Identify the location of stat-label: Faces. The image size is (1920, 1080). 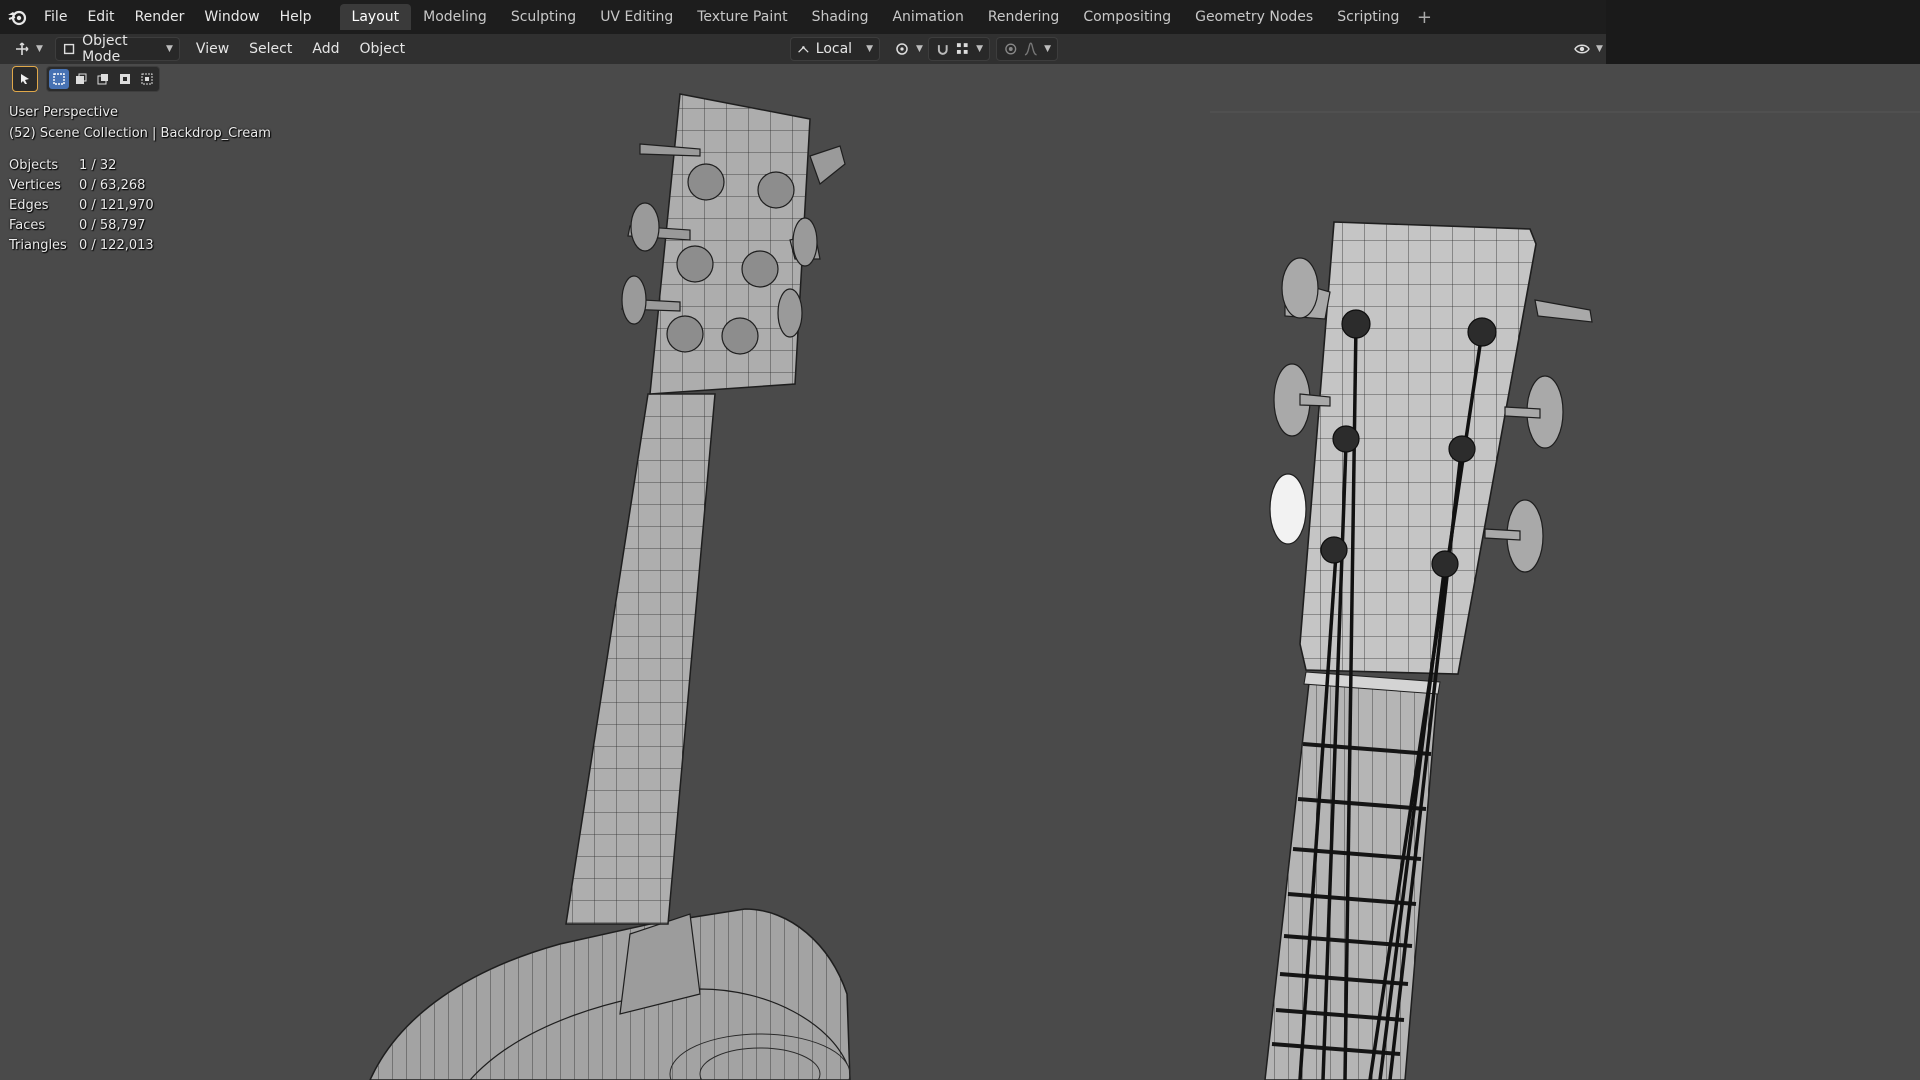
(27, 225).